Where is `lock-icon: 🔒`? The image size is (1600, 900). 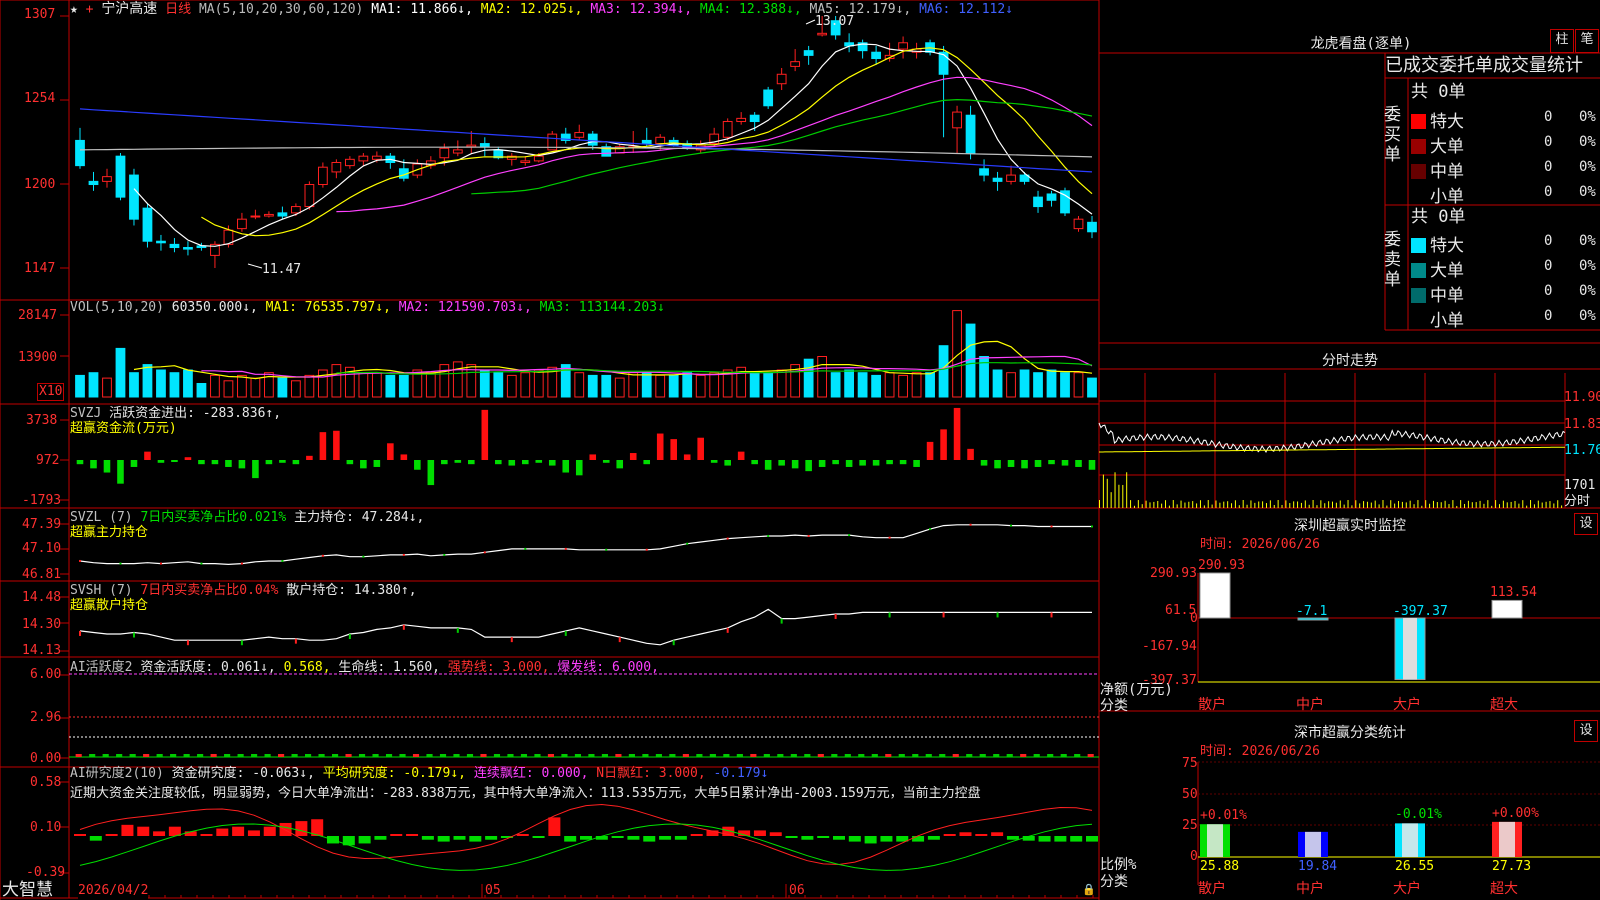
lock-icon: 🔒 is located at coordinates (1089, 890).